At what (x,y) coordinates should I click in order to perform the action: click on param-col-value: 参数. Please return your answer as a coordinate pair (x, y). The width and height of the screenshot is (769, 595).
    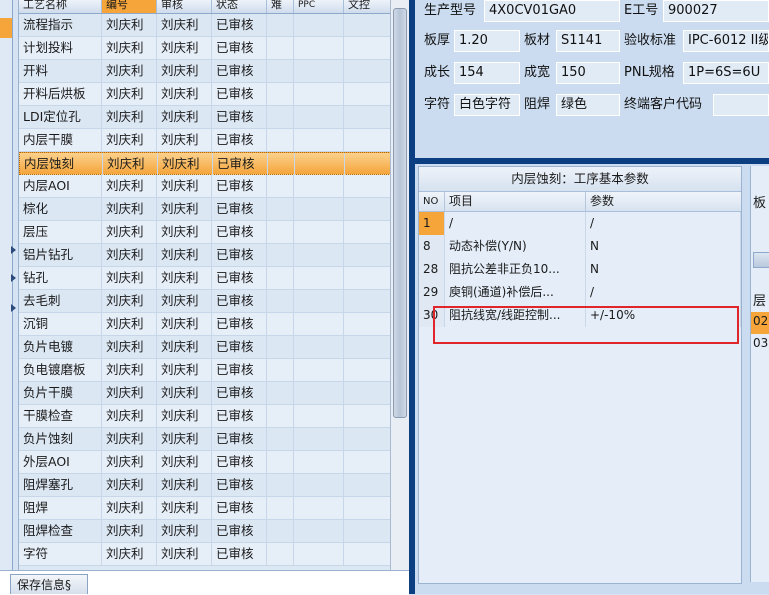
    Looking at the image, I should click on (663, 201).